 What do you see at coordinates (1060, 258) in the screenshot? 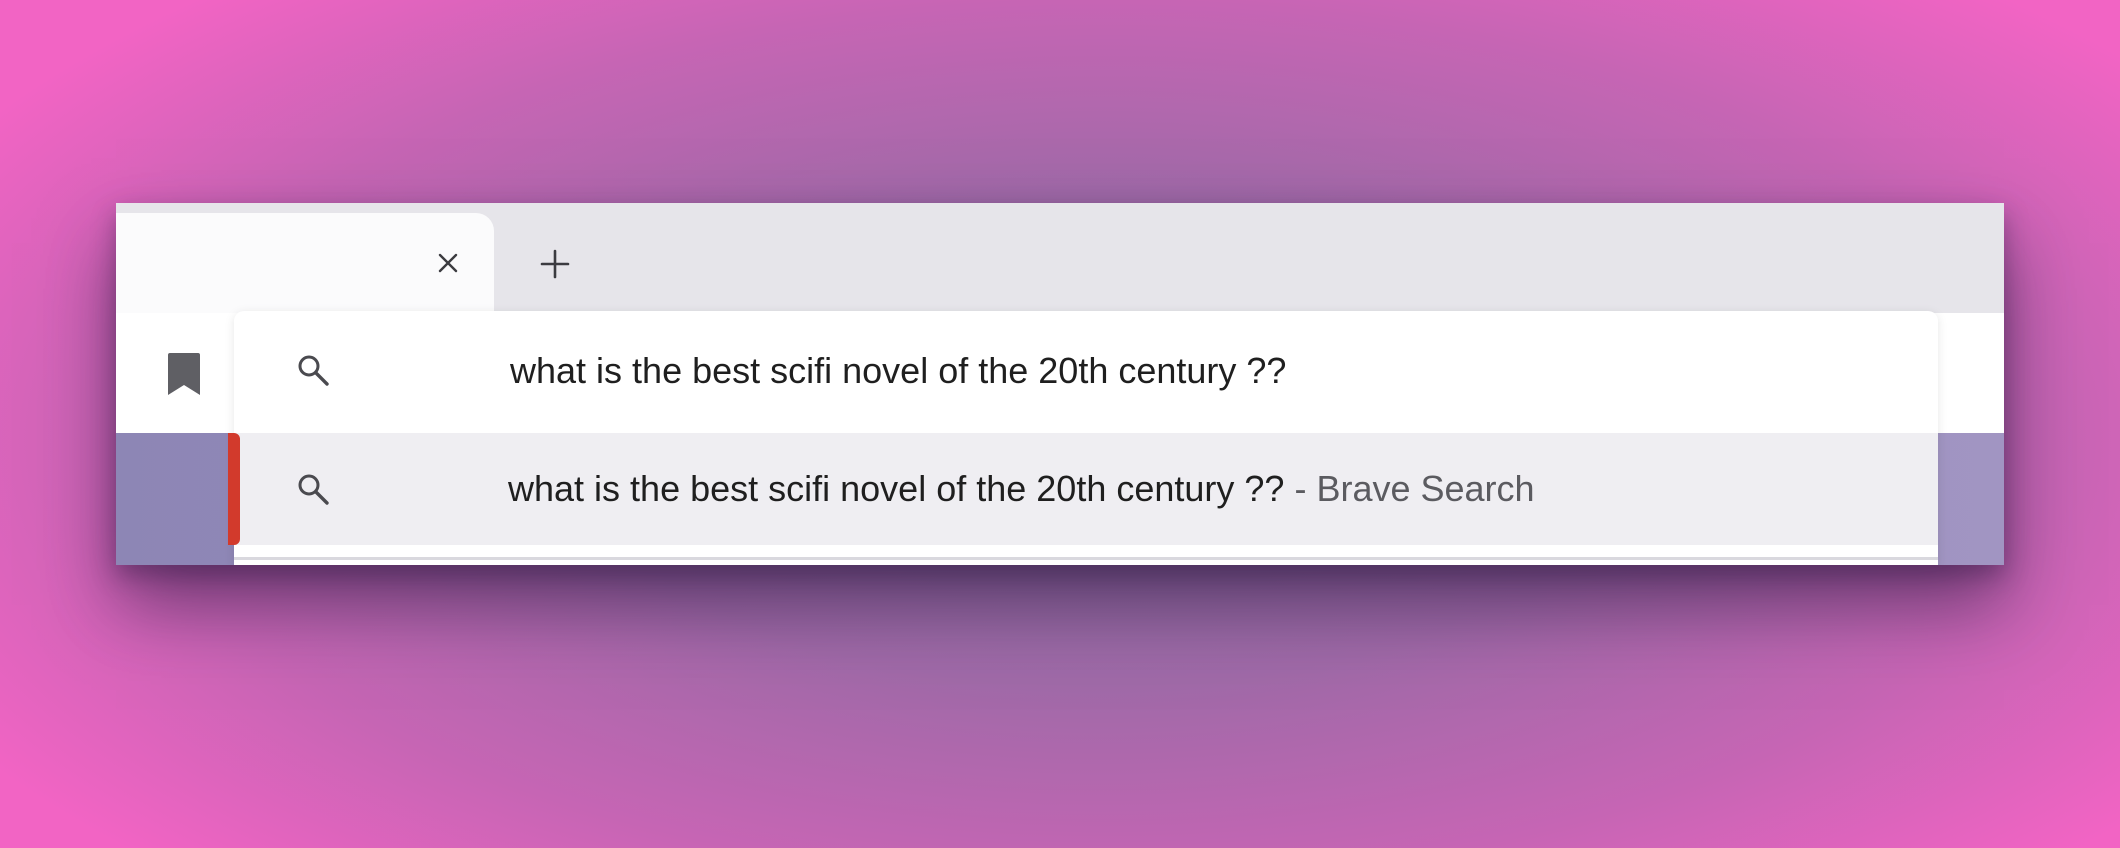
I see `tab-strip` at bounding box center [1060, 258].